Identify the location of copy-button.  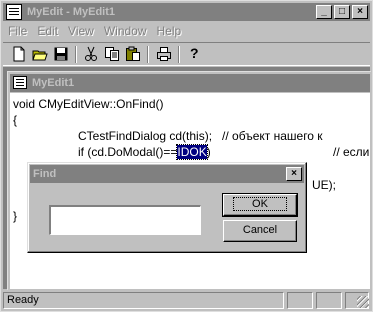
(112, 54).